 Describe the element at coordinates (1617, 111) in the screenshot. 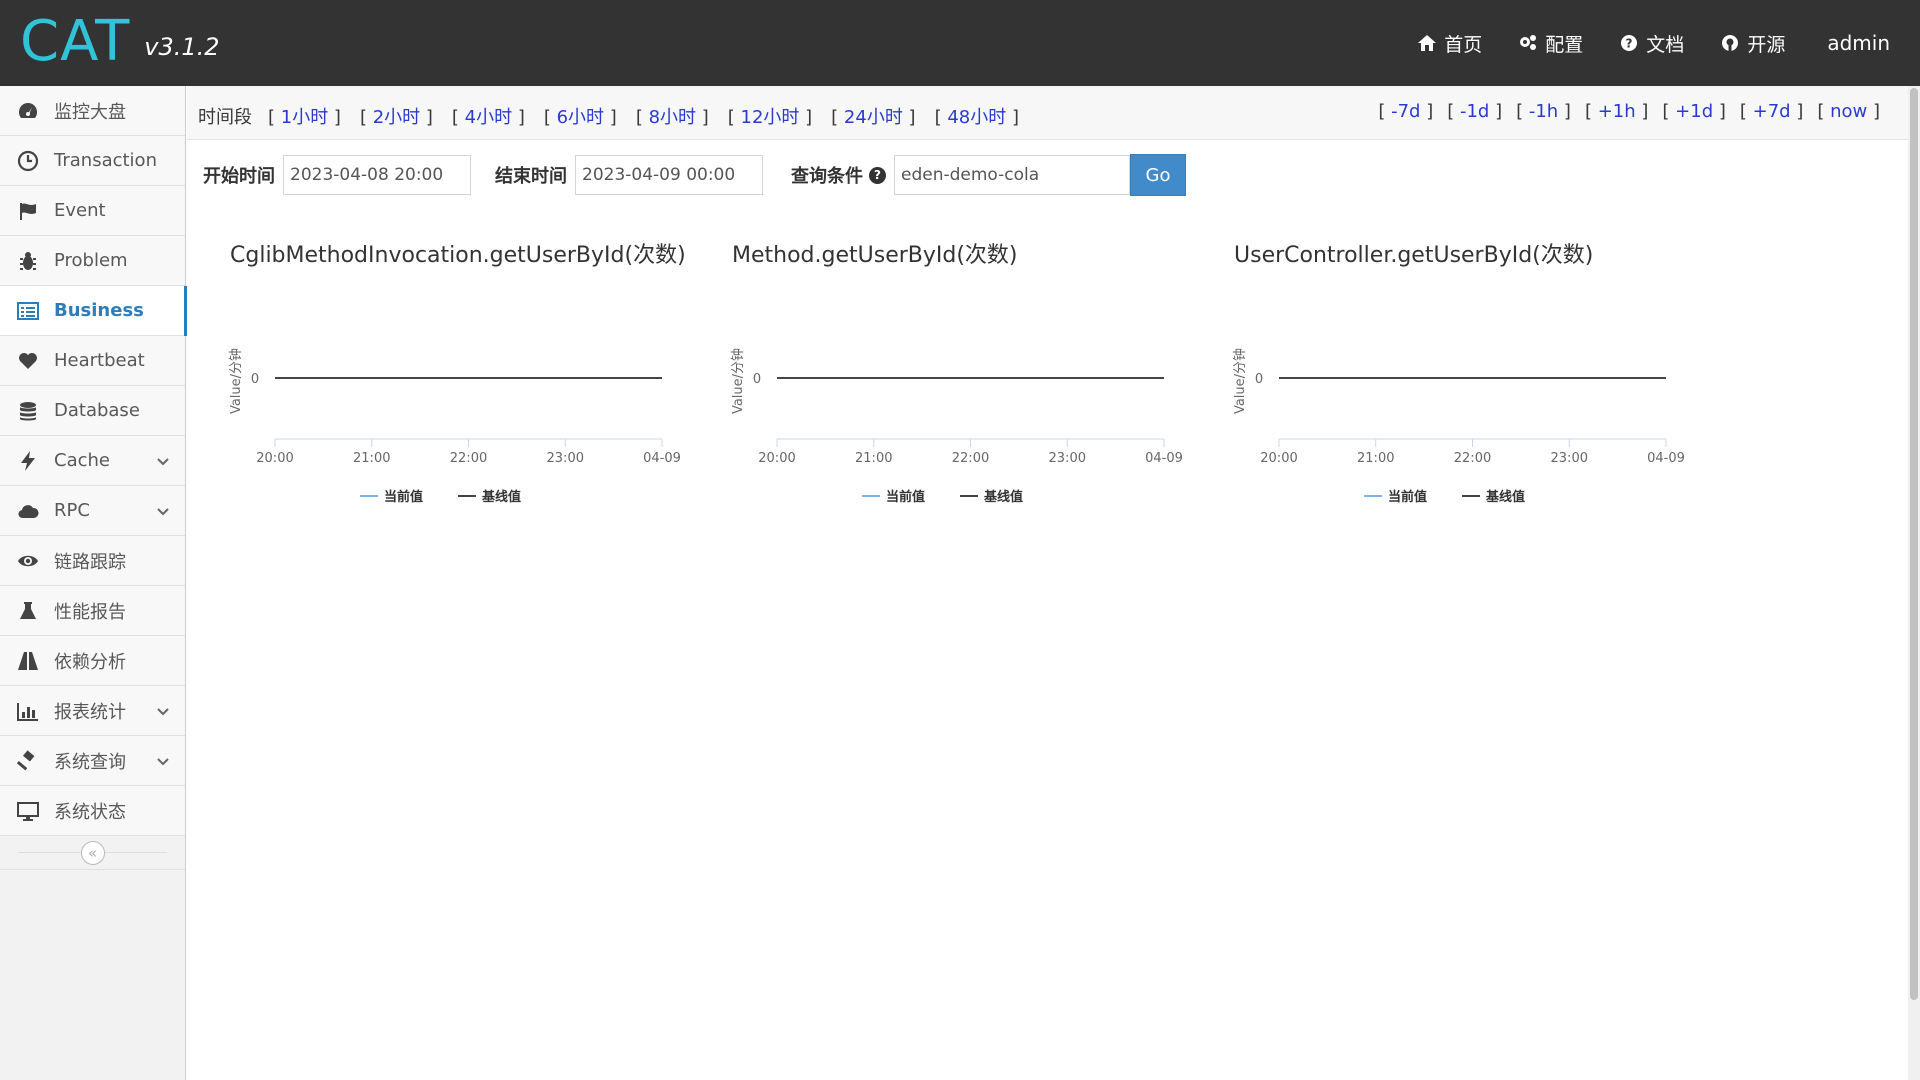

I see `shift-link-plus-1h: +1h` at that location.